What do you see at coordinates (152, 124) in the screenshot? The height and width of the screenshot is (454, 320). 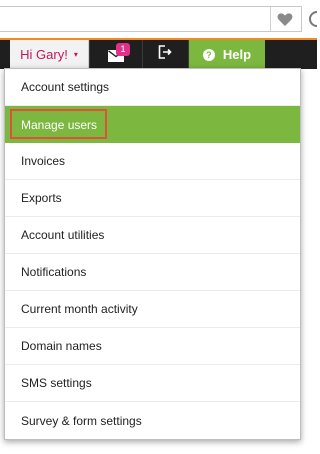 I see `menu-item-manage-users: Manage users` at bounding box center [152, 124].